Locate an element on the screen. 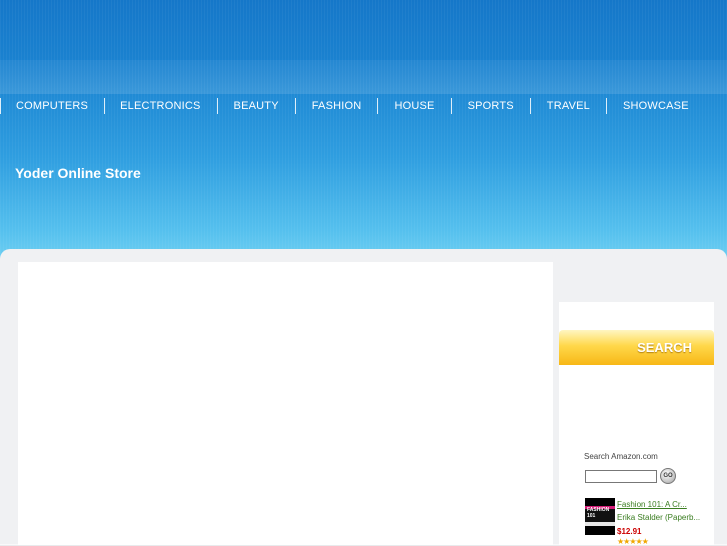 The width and height of the screenshot is (727, 546). nav-item-electronics: ELECTRONICS is located at coordinates (160, 106).